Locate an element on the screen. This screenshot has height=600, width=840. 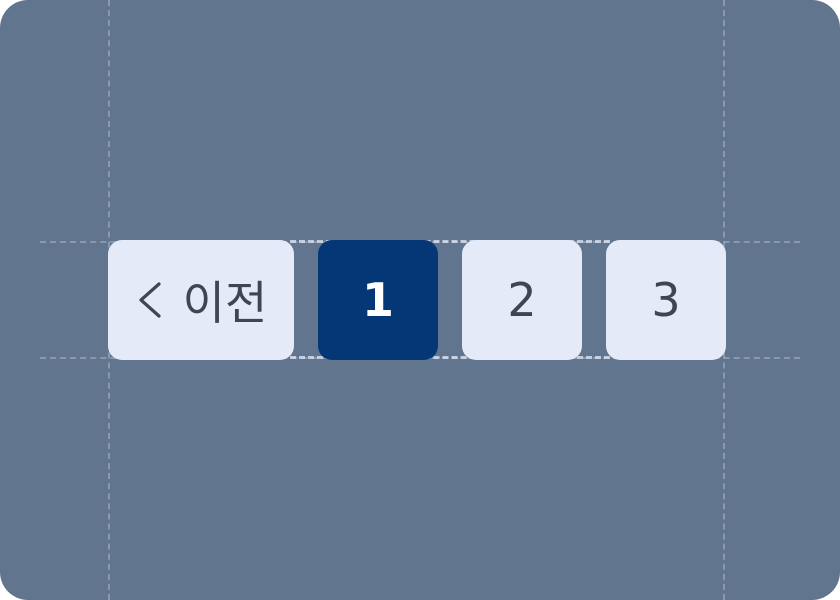
page-3-label: 3 is located at coordinates (666, 300).